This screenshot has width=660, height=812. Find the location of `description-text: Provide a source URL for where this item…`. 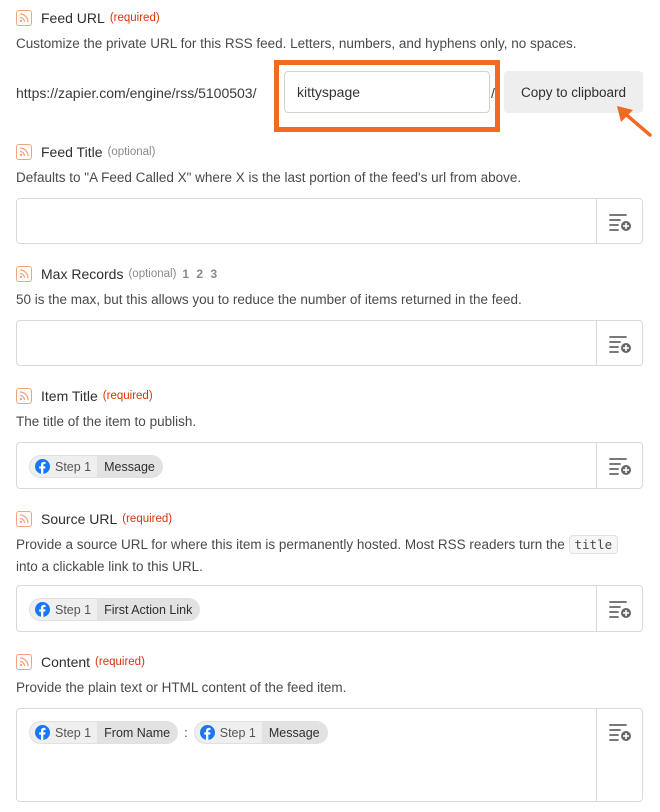

description-text: Provide a source URL for where this item… is located at coordinates (292, 544).